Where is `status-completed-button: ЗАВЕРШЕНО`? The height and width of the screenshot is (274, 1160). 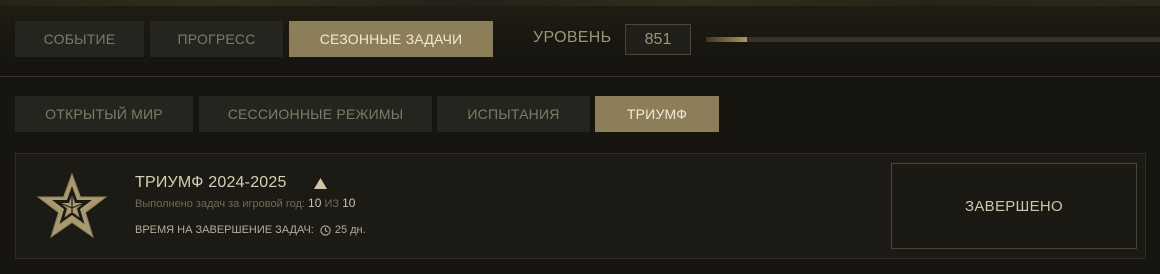 status-completed-button: ЗАВЕРШЕНО is located at coordinates (1014, 206).